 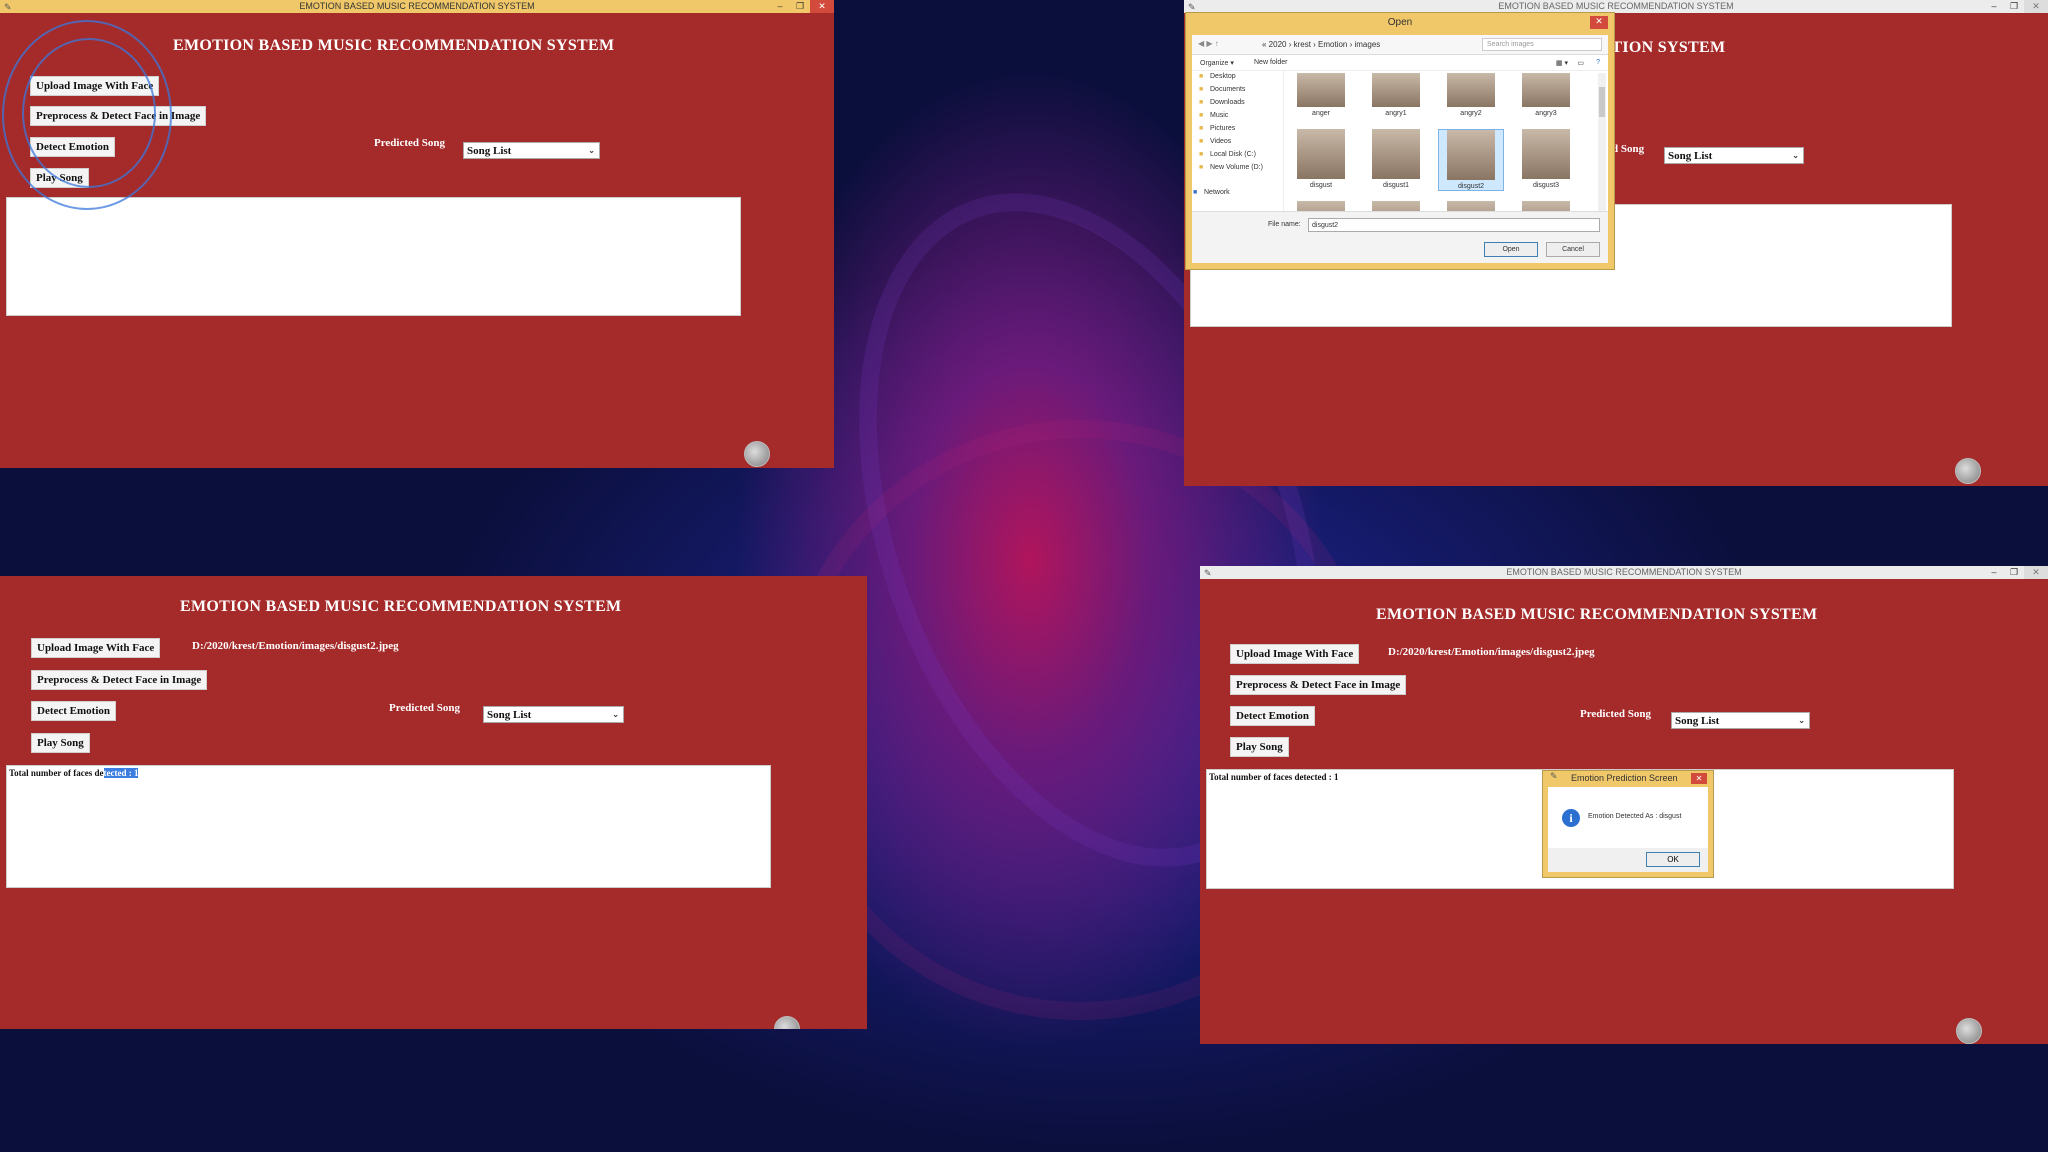 I want to click on ok-button: OK, so click(x=1673, y=859).